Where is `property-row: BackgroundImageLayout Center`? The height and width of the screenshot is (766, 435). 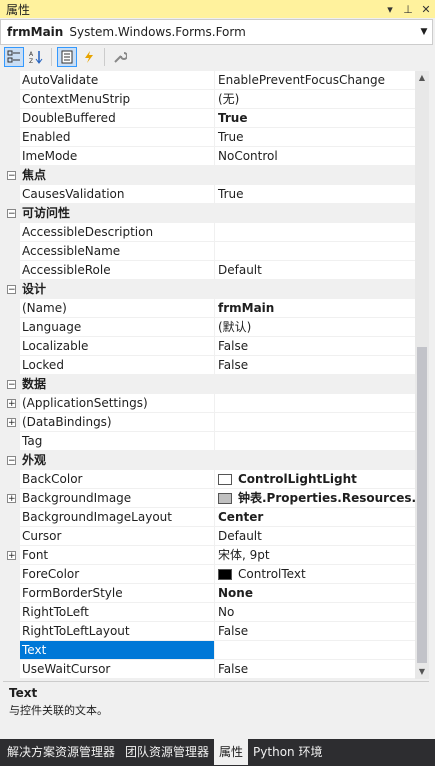 property-row: BackgroundImageLayout Center is located at coordinates (209, 517).